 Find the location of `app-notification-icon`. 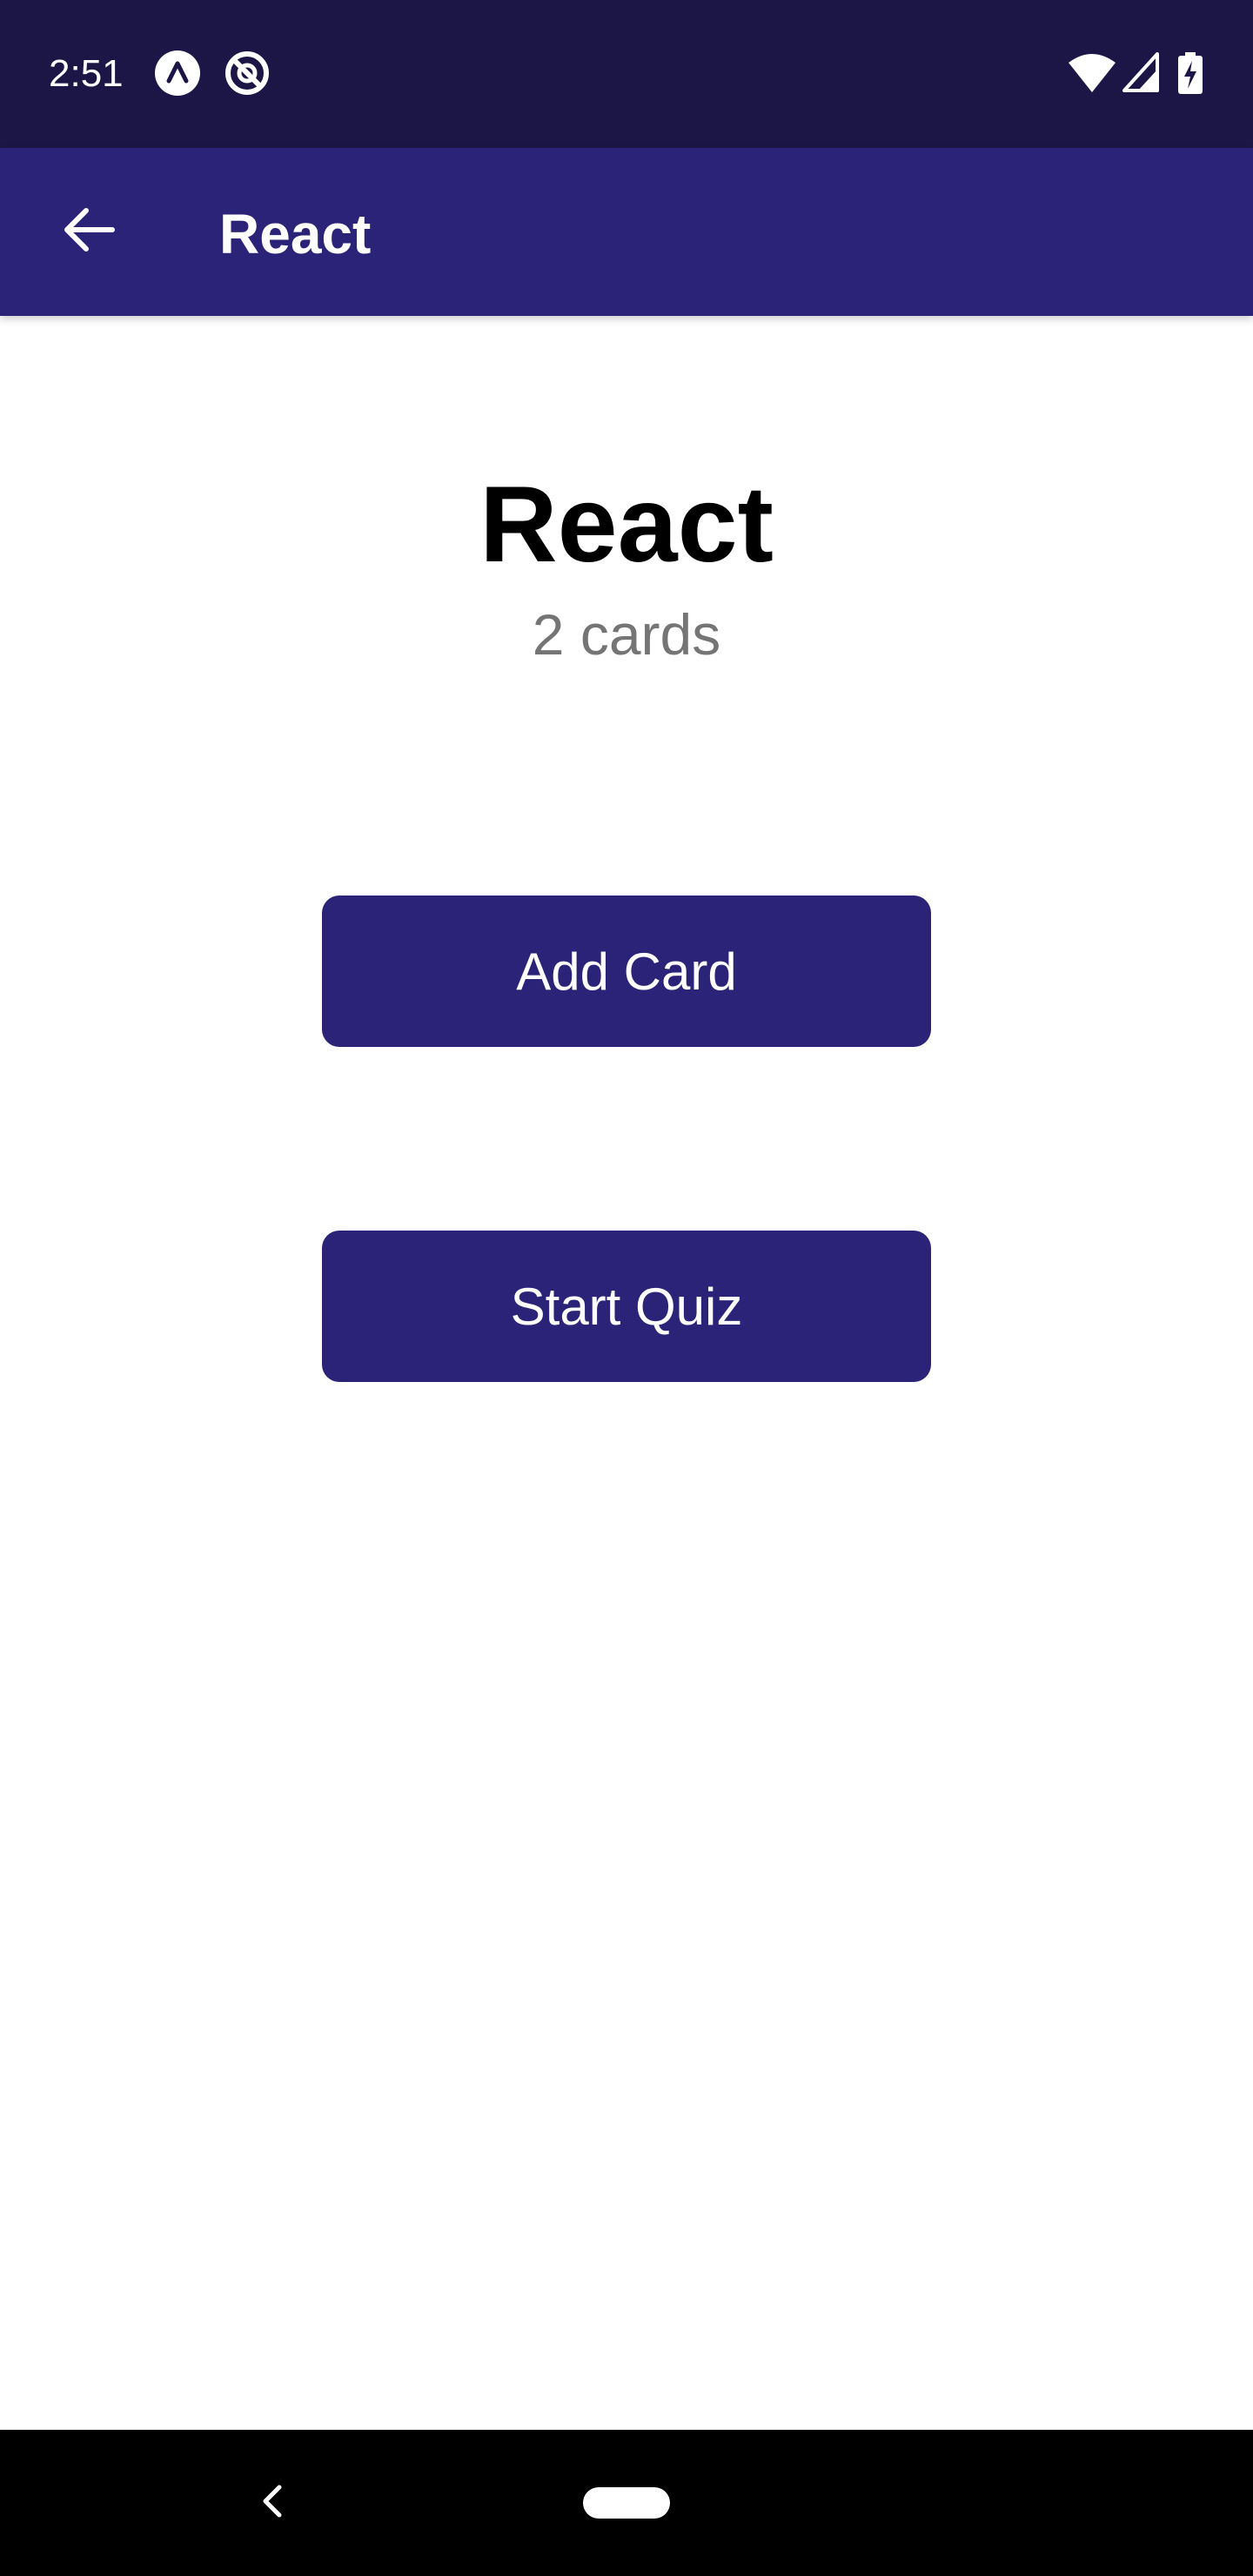

app-notification-icon is located at coordinates (177, 73).